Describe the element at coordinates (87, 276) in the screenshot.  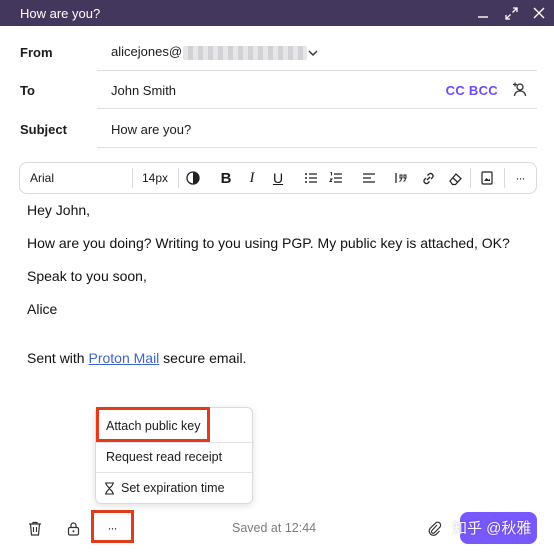
I see `body-line-2: Speak to you soon,` at that location.